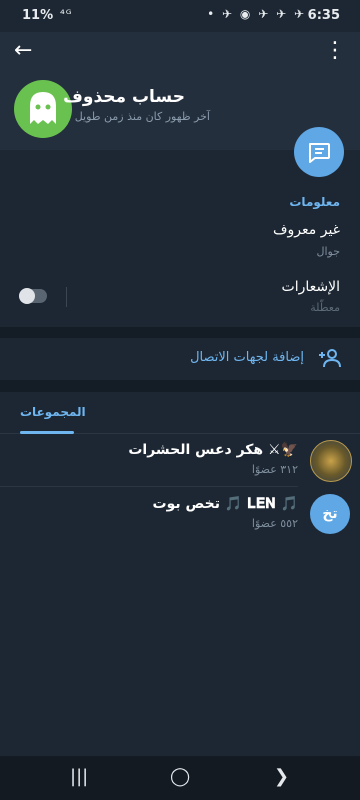  Describe the element at coordinates (330, 358) in the screenshot. I see `add-user-icon` at that location.